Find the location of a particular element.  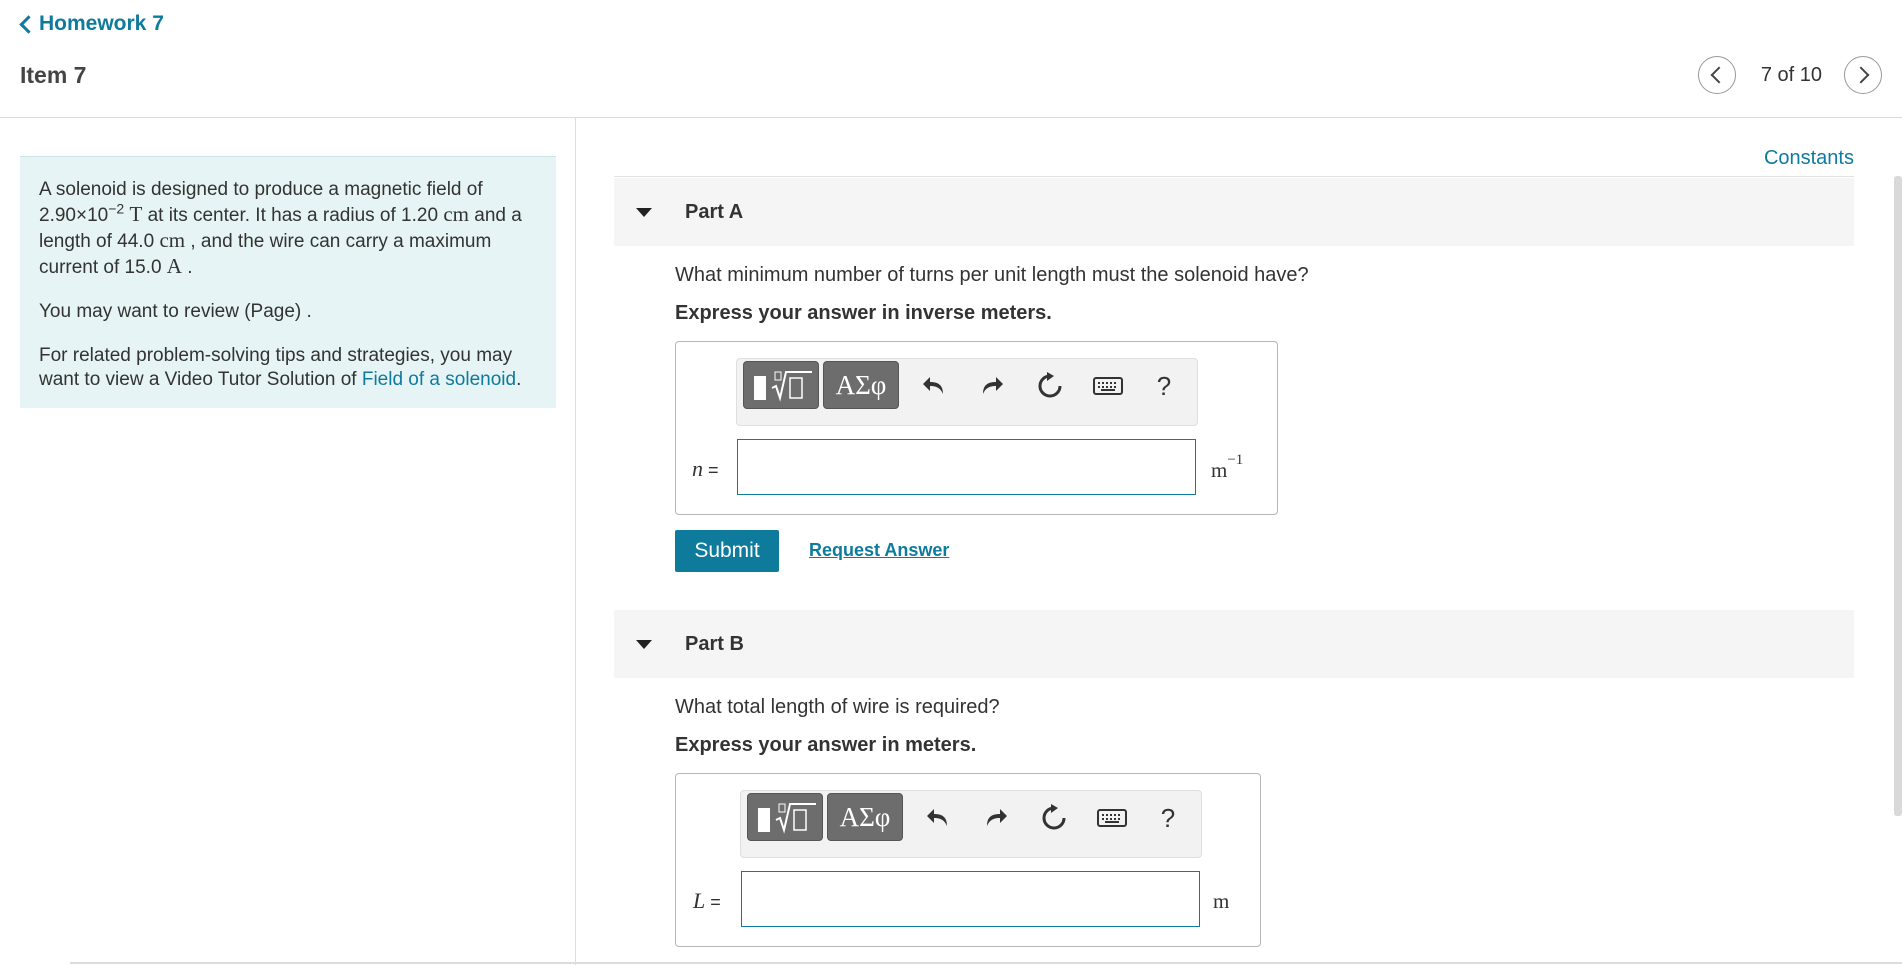

part-a-answer-input is located at coordinates (966, 467).